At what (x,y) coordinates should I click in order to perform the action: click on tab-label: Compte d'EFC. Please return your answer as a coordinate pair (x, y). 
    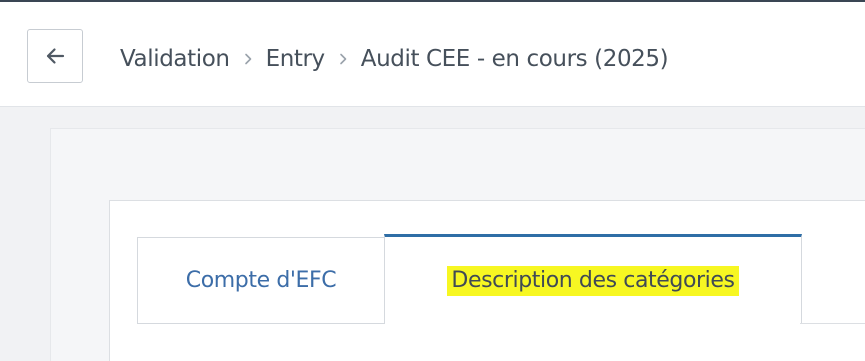
    Looking at the image, I should click on (261, 280).